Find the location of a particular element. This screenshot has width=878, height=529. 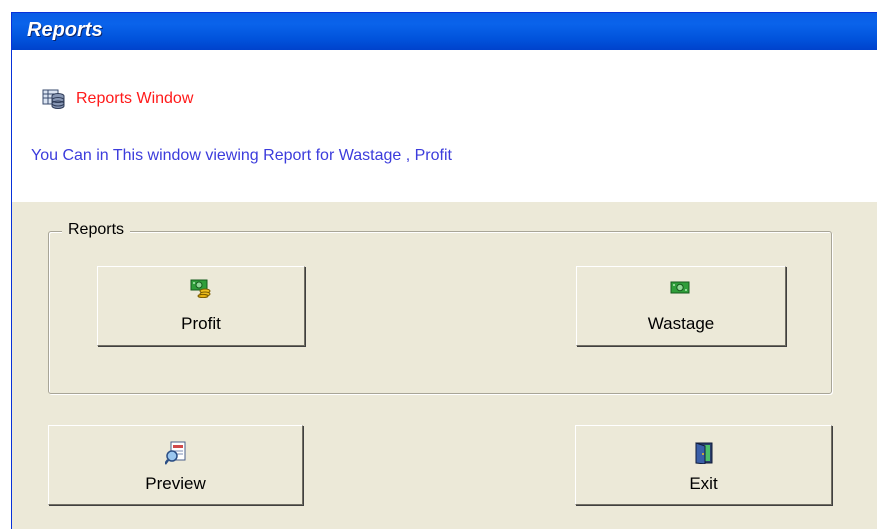

preview-button: Preview is located at coordinates (175, 465).